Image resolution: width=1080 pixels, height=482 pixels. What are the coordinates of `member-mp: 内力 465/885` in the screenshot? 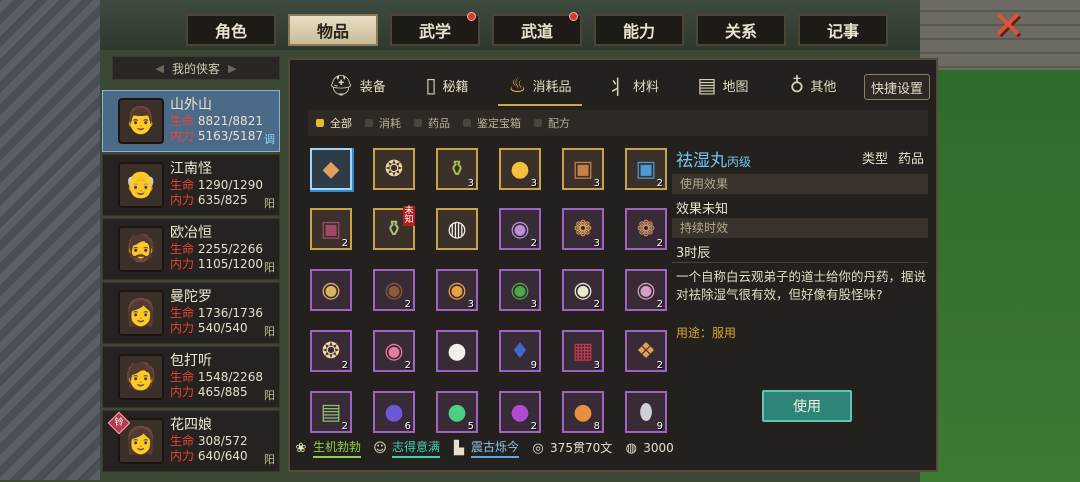 It's located at (224, 392).